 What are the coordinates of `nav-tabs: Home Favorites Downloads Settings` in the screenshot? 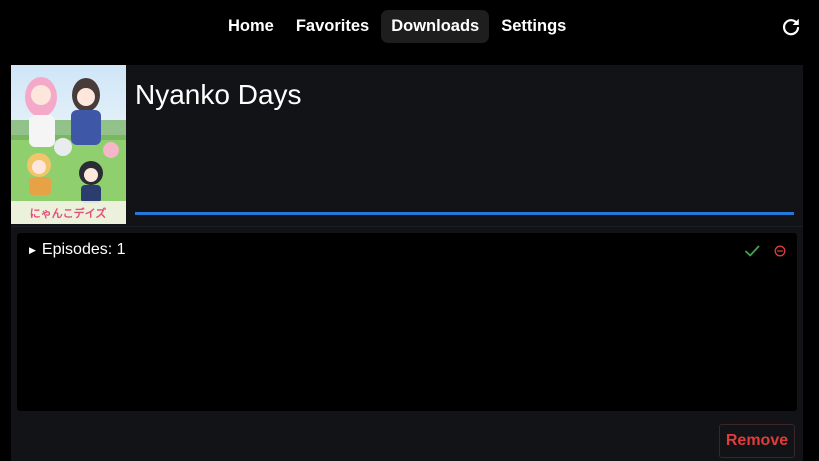 It's located at (398, 26).